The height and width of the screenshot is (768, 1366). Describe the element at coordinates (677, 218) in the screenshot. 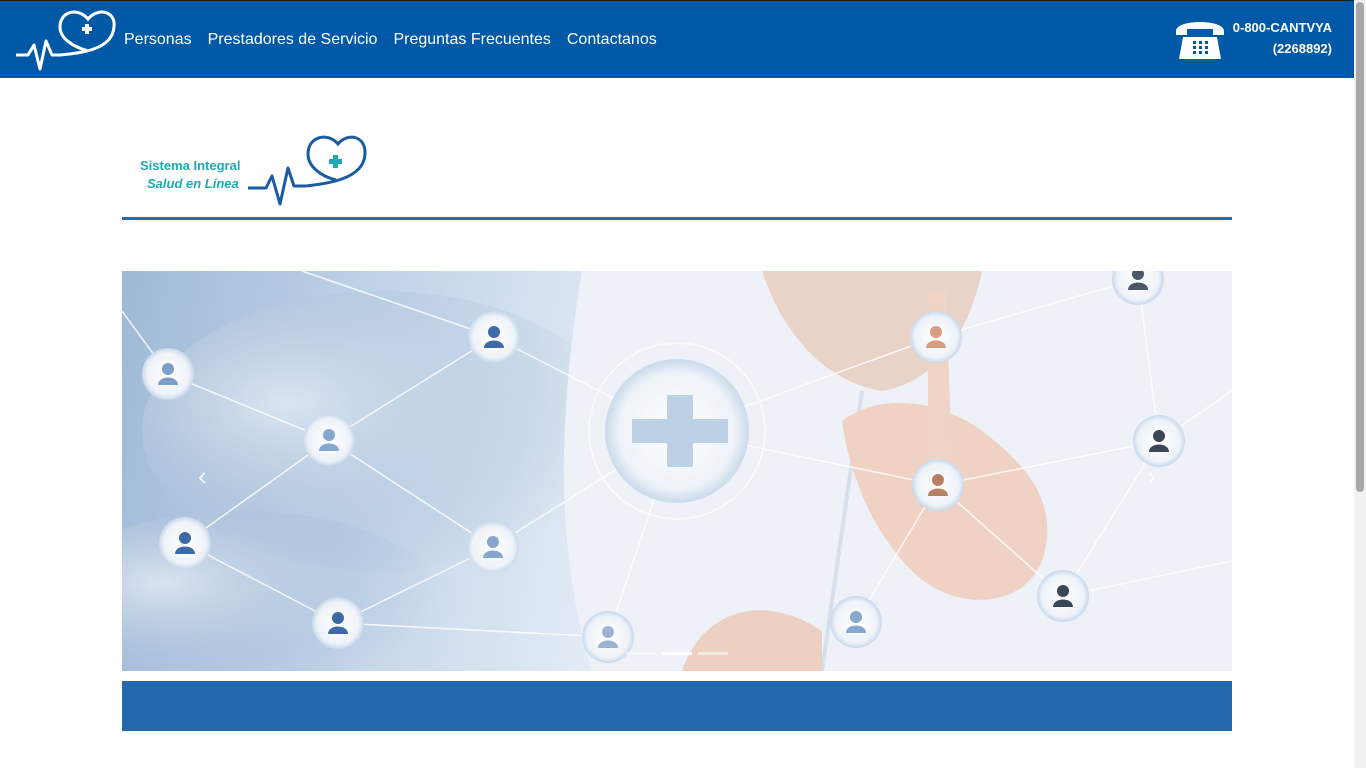

I see `header-divider` at that location.